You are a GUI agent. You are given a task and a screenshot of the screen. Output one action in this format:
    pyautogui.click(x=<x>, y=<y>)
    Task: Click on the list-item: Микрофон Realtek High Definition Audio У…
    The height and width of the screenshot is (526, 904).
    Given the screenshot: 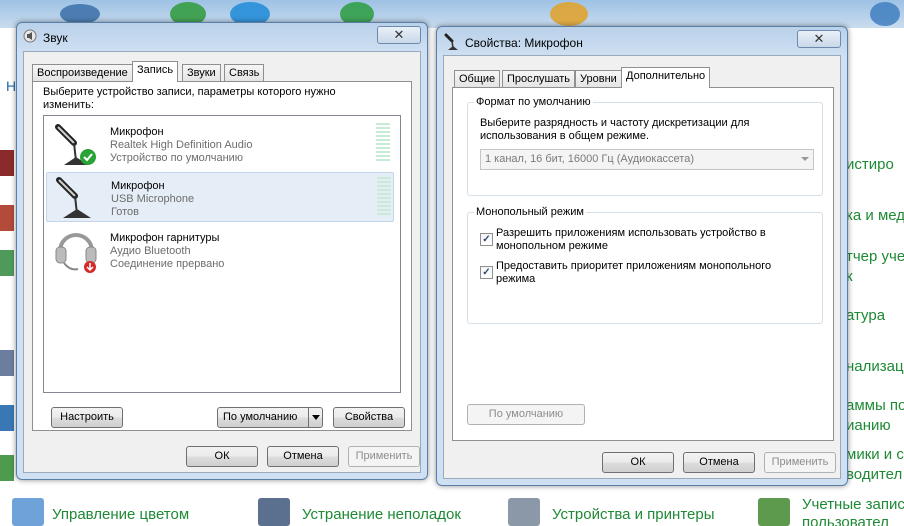 What is the action you would take?
    pyautogui.click(x=220, y=144)
    